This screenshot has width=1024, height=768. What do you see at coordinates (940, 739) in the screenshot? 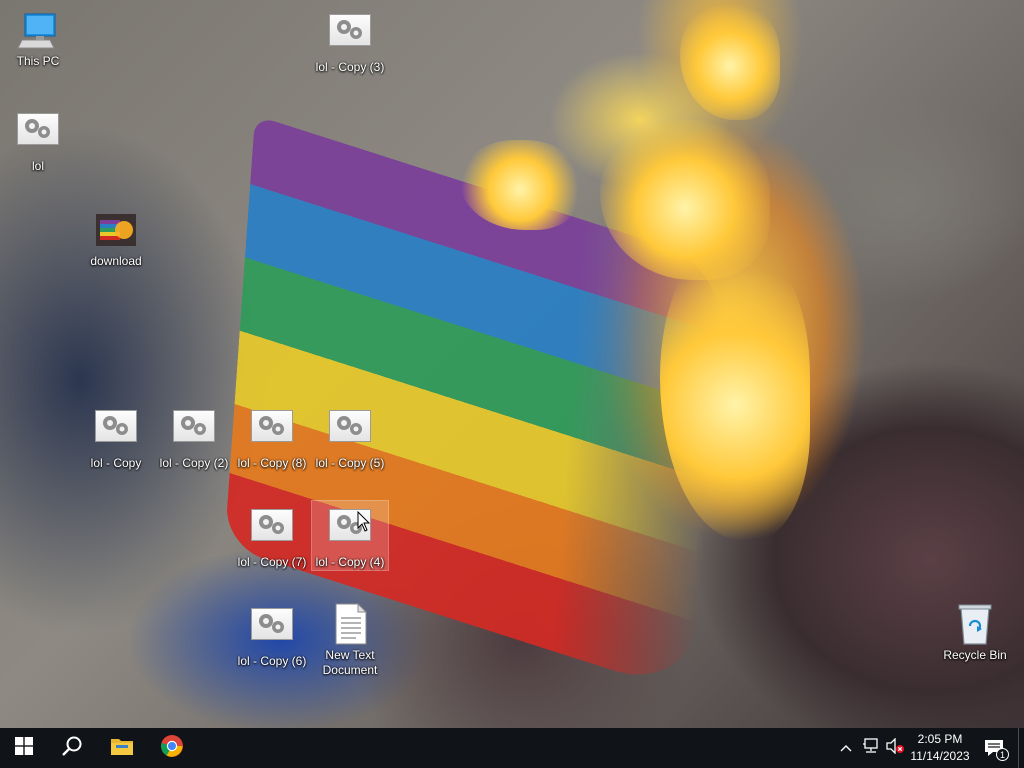
I see `clock-time: 2:05 PM` at bounding box center [940, 739].